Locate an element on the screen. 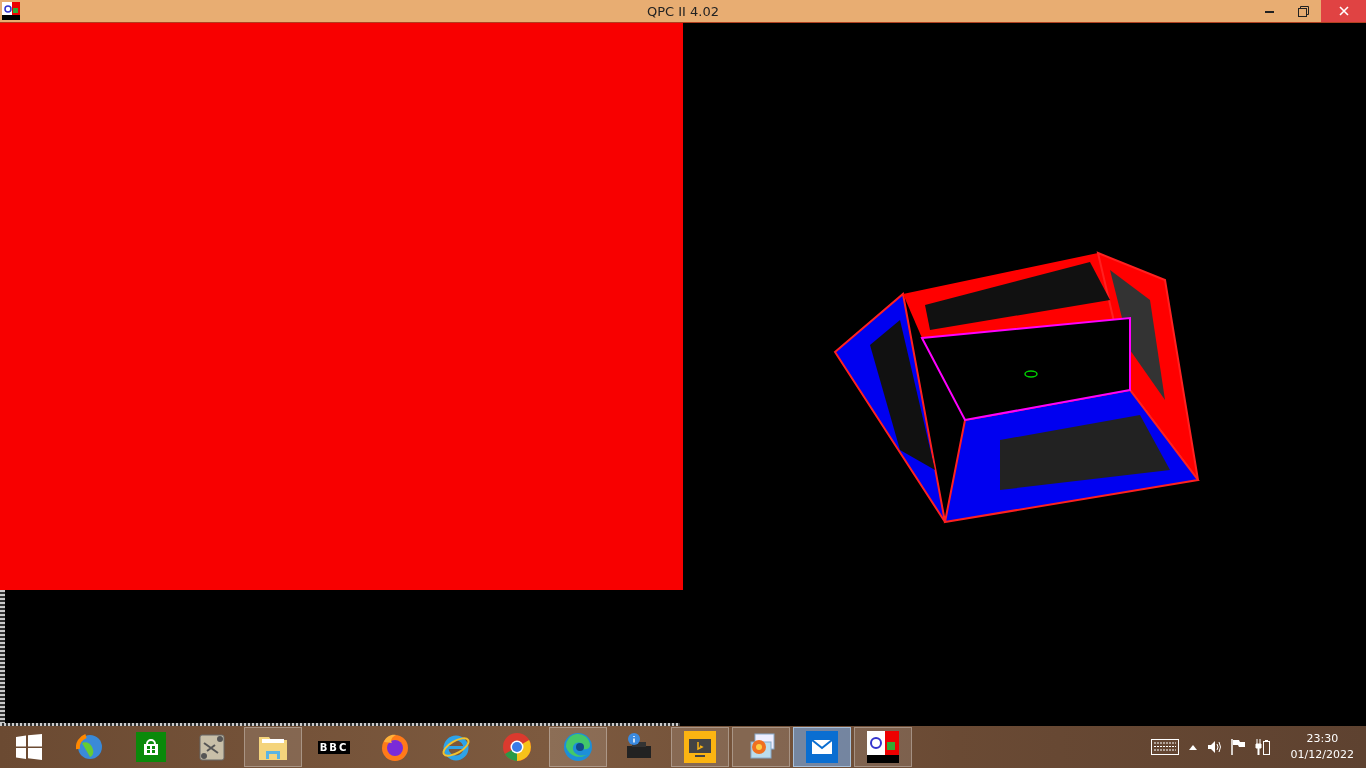 The image size is (1366, 768). edge-icon is located at coordinates (578, 747).